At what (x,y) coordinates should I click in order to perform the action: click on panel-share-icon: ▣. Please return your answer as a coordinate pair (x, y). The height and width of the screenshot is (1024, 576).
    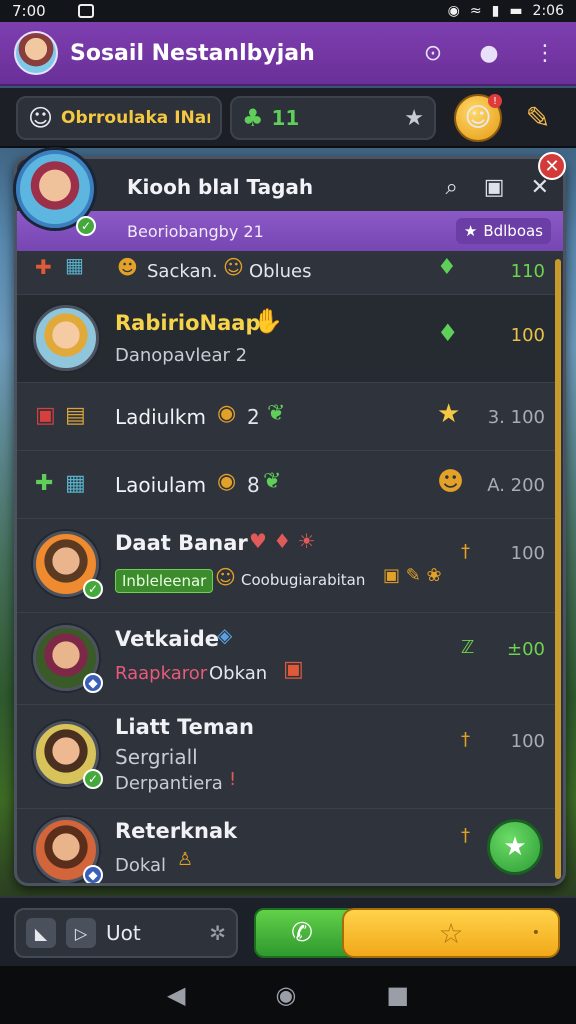
    Looking at the image, I should click on (494, 187).